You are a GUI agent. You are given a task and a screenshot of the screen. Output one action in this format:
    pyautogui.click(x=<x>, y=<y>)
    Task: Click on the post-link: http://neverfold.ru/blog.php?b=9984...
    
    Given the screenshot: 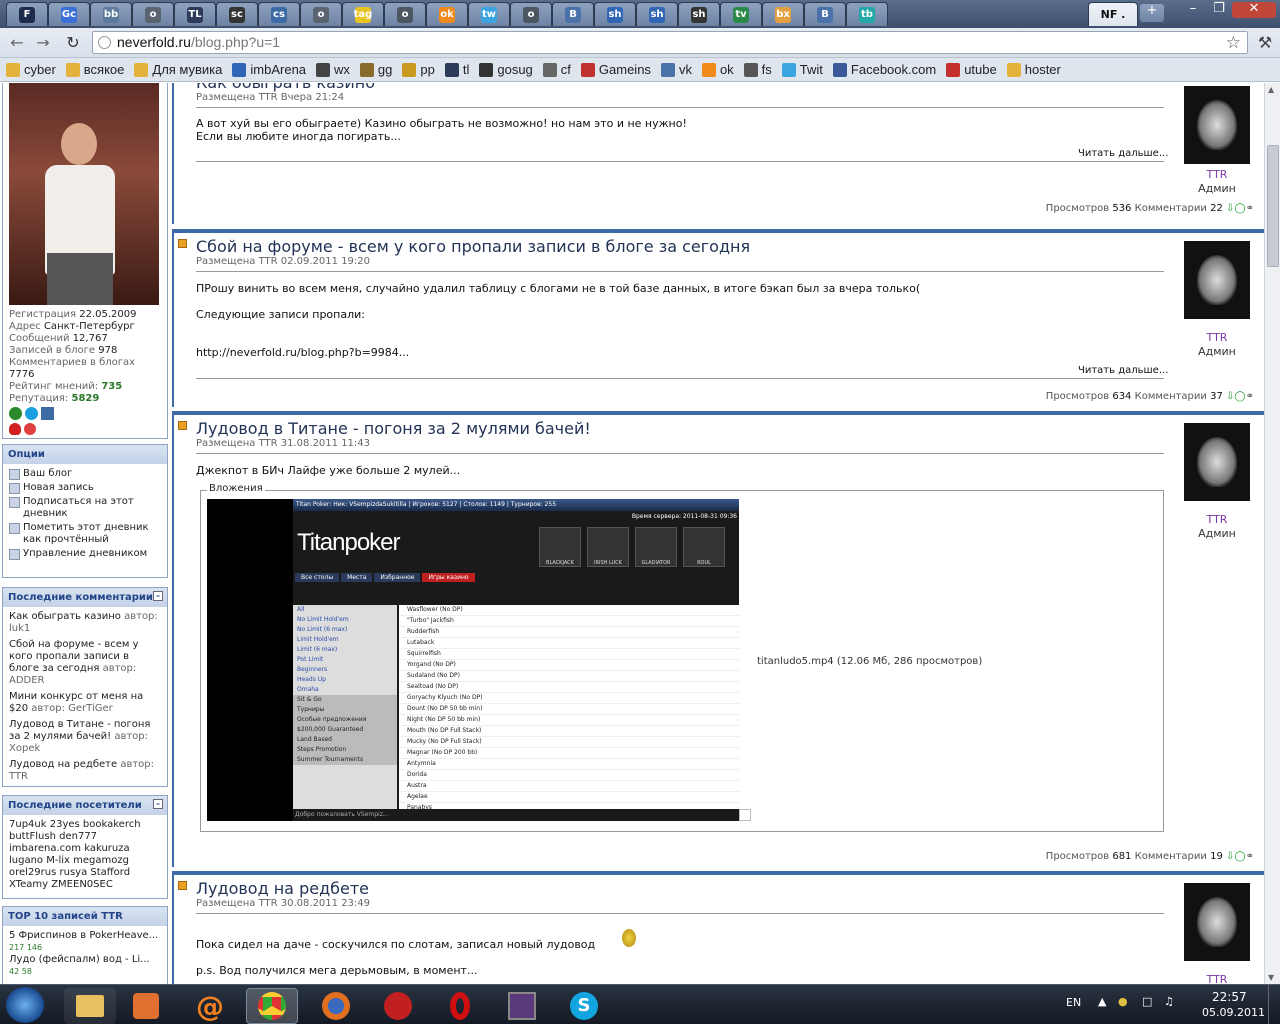 What is the action you would take?
    pyautogui.click(x=302, y=352)
    